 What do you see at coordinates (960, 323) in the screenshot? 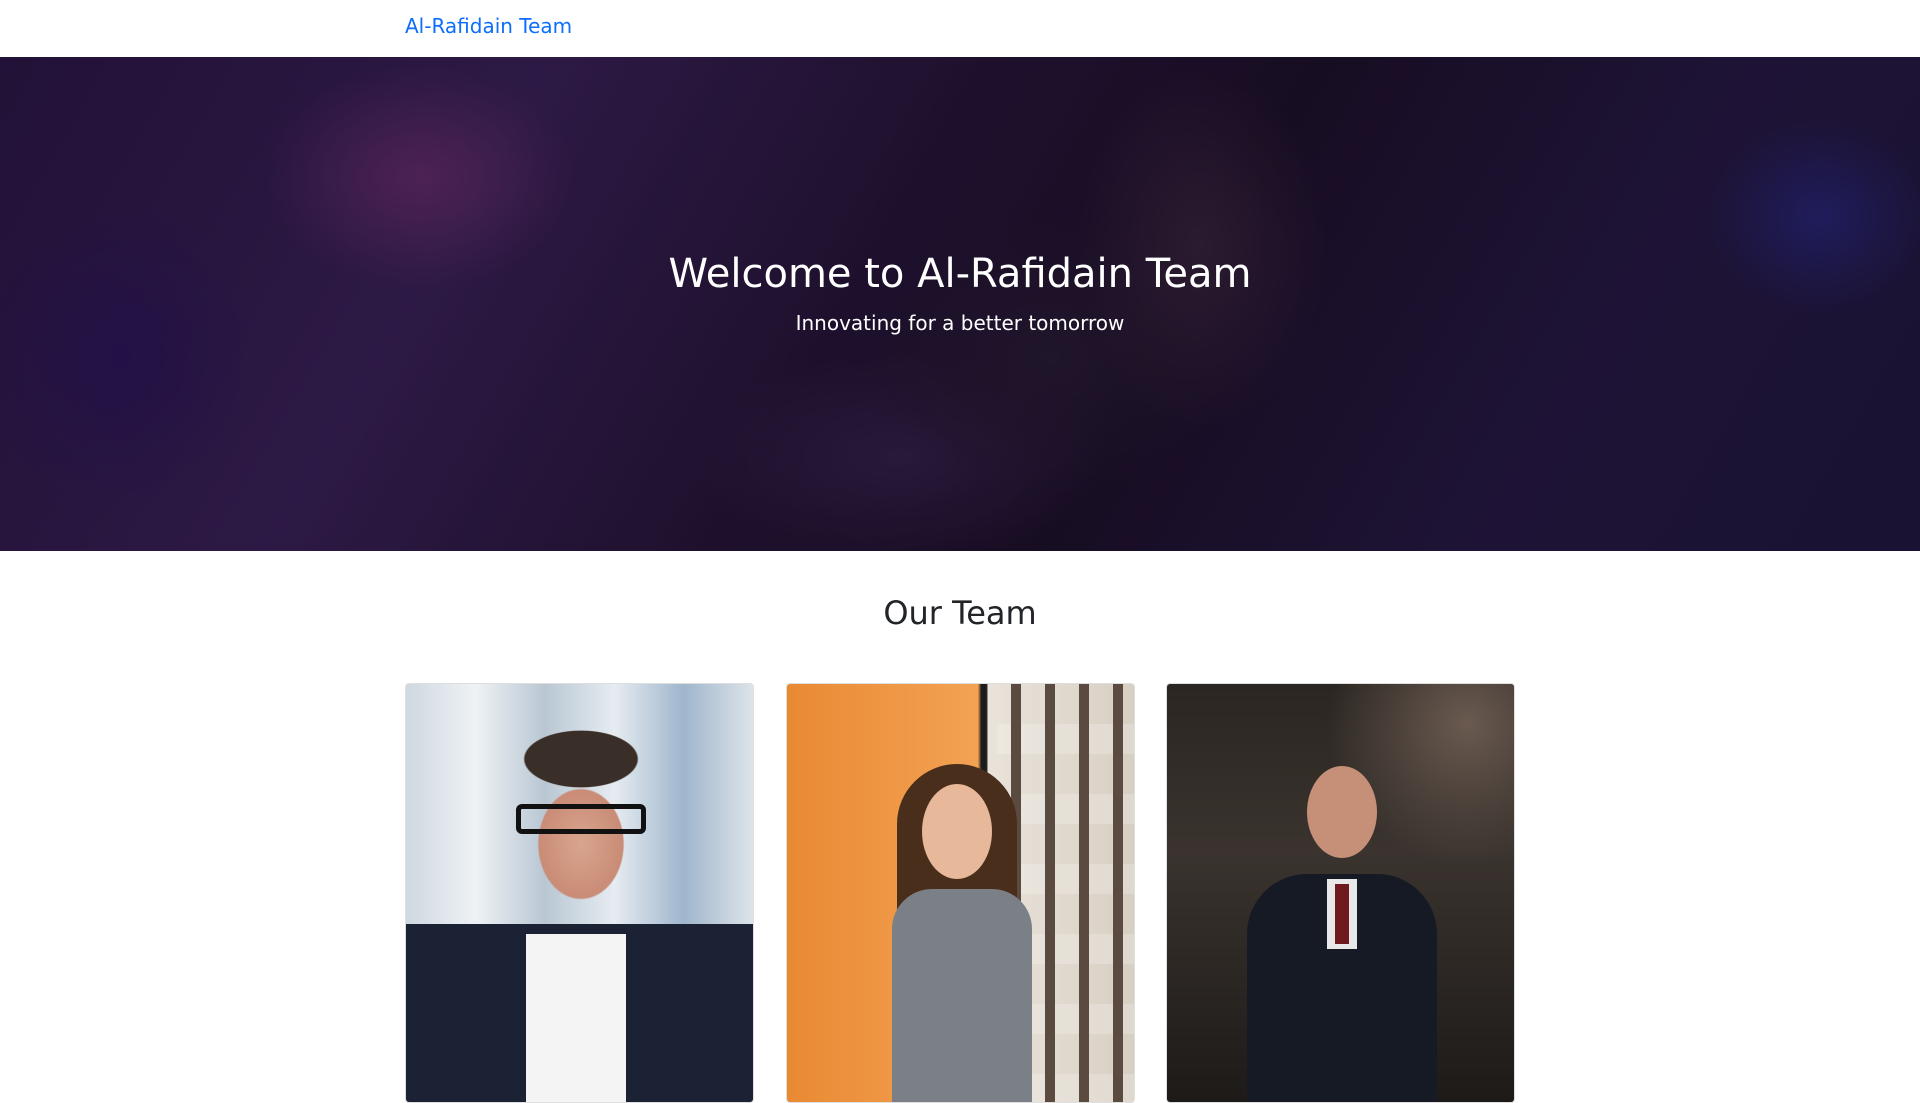
I see `hero-subtitle: Innovating for a better tomorrow` at bounding box center [960, 323].